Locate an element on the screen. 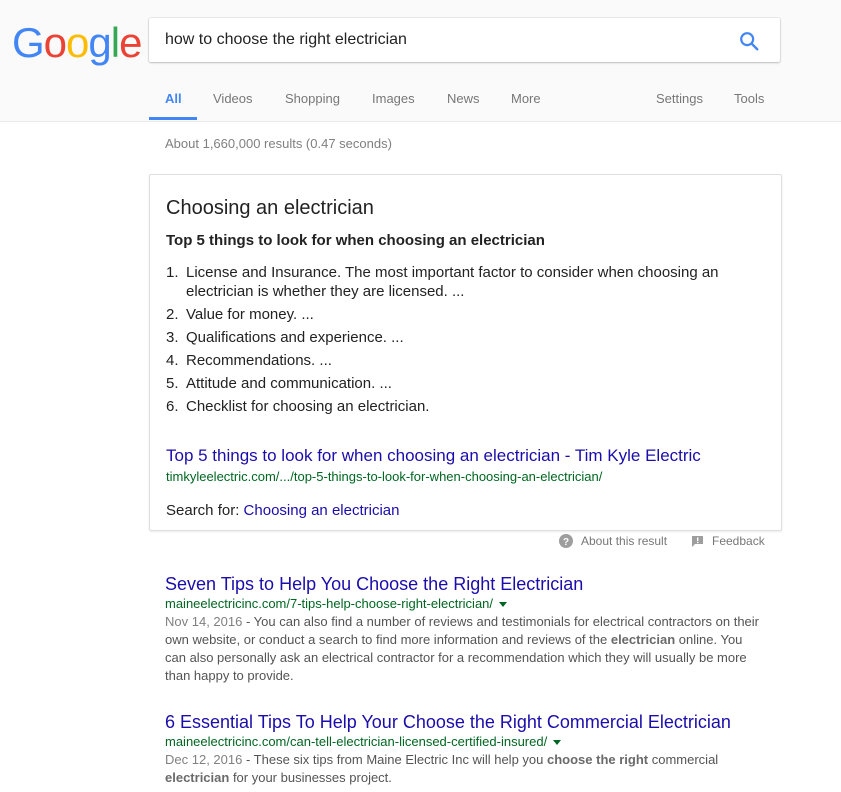 The height and width of the screenshot is (792, 841). search-input: how to choose the right electrician is located at coordinates (286, 40).